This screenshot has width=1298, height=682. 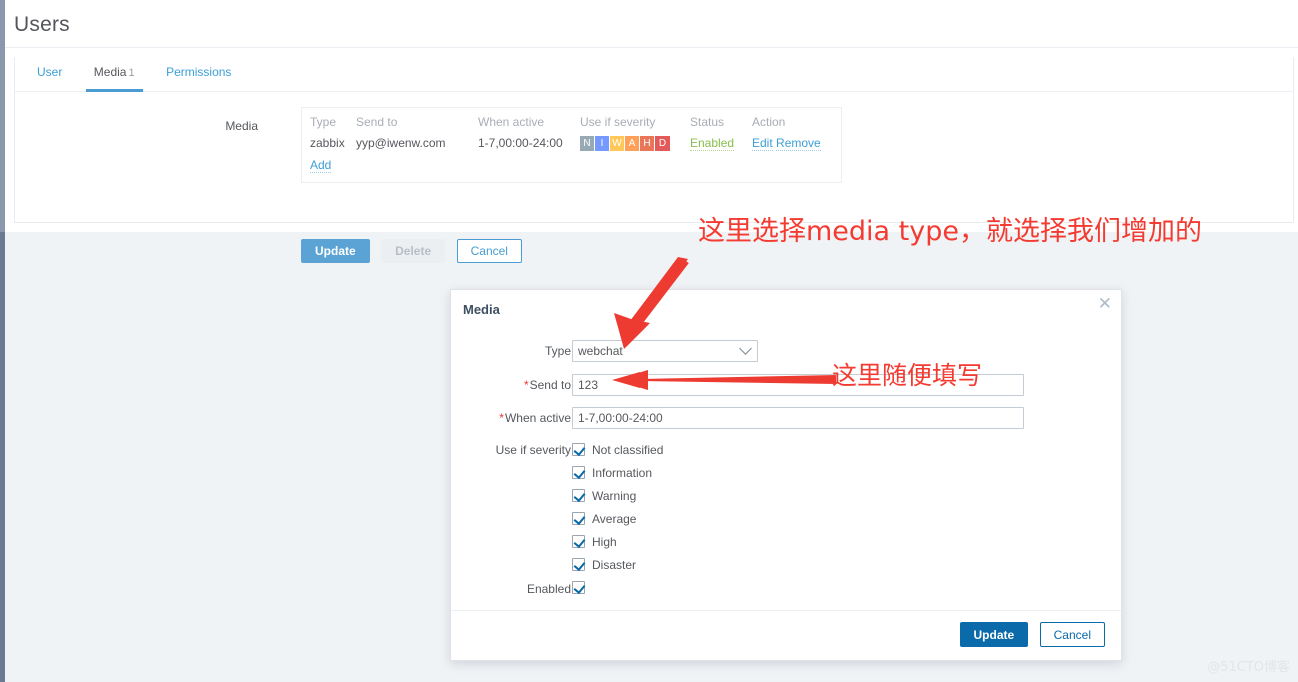 I want to click on annotation-media-type: 这里选择media type，就选择我们增加的, so click(x=950, y=231).